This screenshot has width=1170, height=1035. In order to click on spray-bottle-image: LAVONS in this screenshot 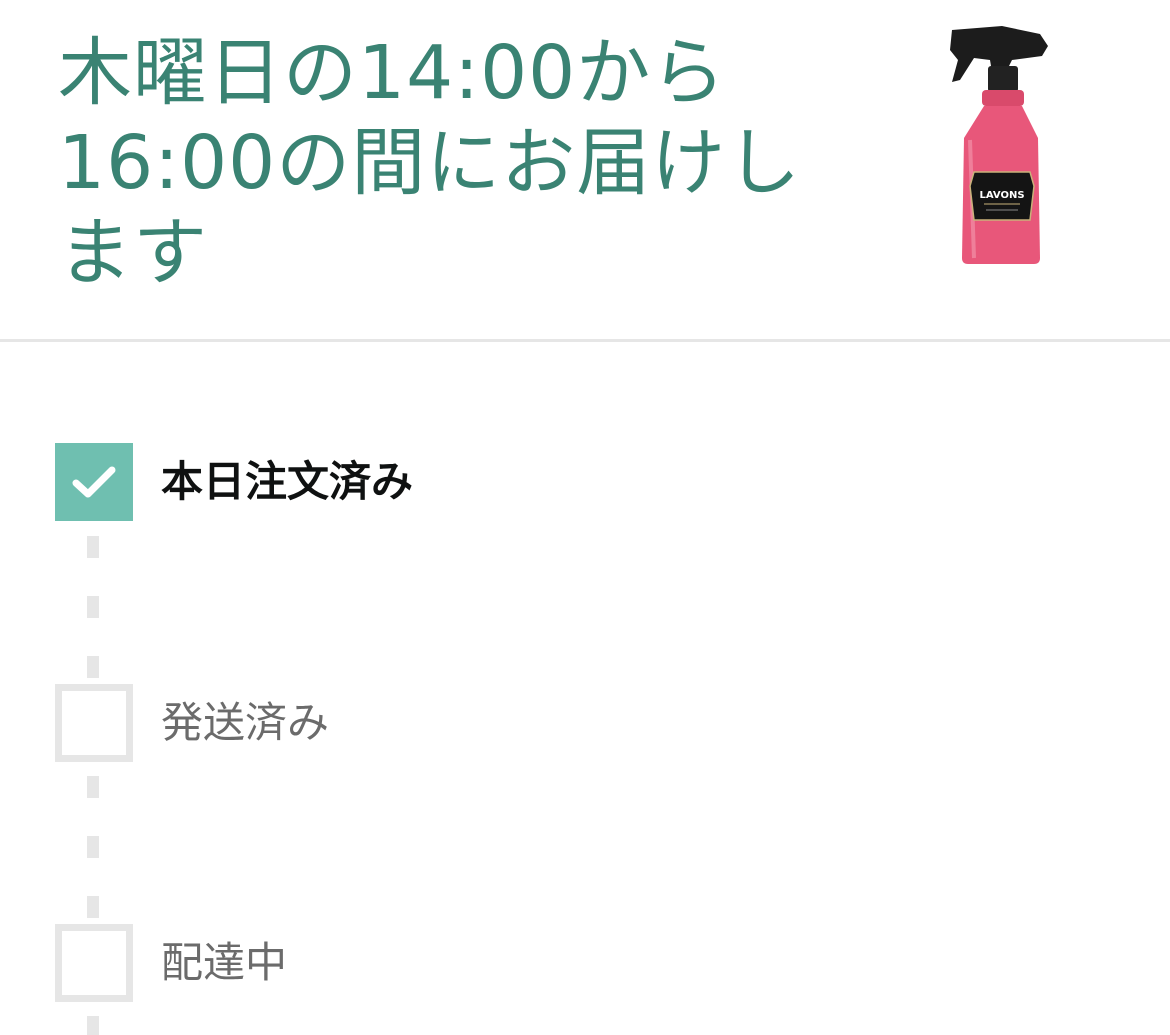, I will do `click(999, 145)`.